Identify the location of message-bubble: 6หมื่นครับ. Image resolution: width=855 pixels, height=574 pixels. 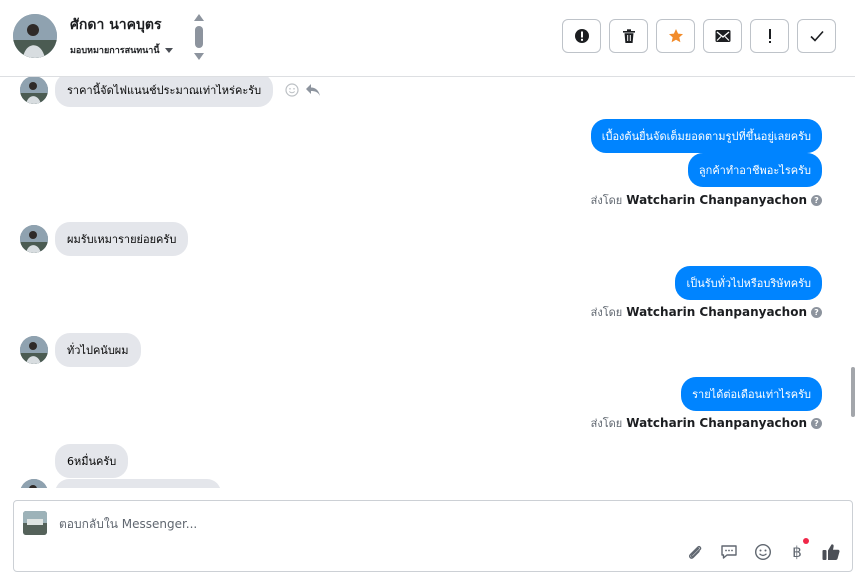
(92, 461).